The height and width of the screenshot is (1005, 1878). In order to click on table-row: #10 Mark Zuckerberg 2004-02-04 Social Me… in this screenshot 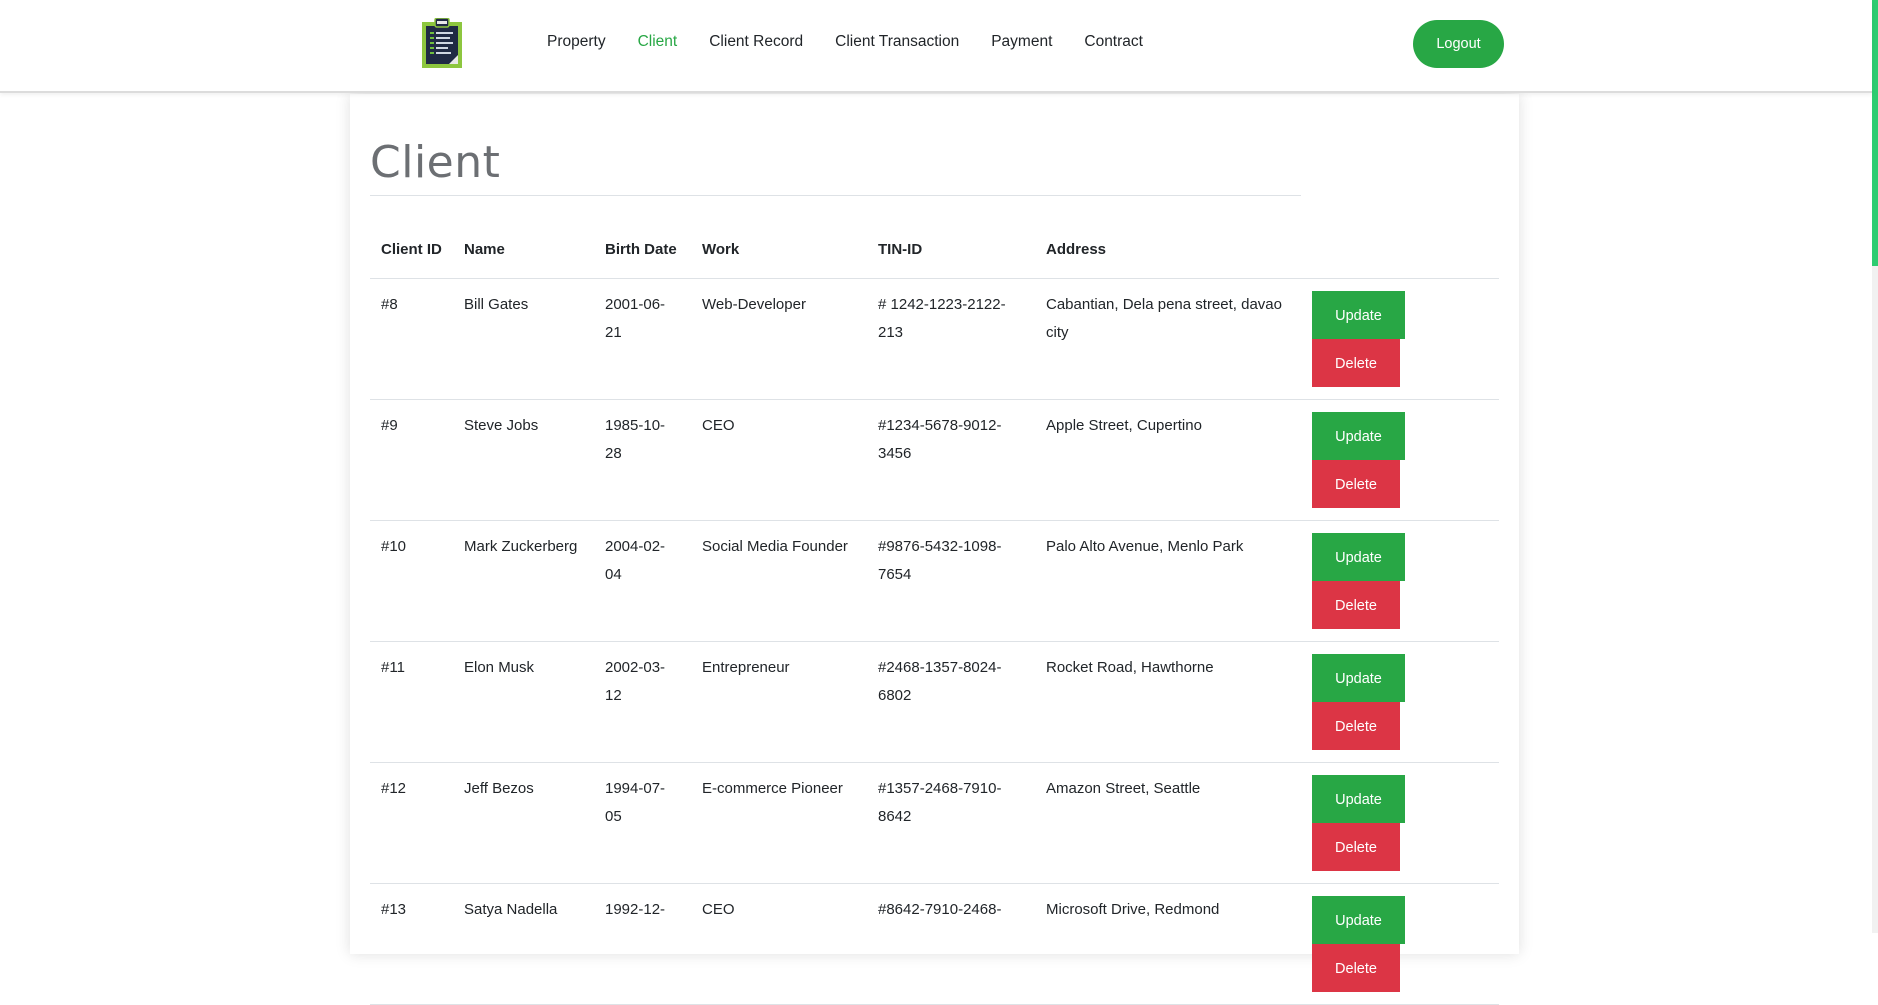, I will do `click(934, 581)`.